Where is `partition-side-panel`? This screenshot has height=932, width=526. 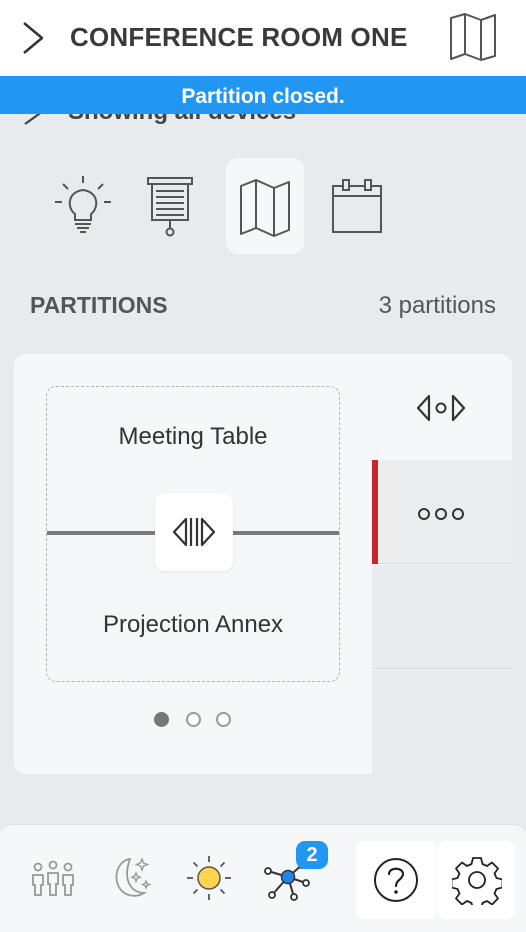
partition-side-panel is located at coordinates (442, 564).